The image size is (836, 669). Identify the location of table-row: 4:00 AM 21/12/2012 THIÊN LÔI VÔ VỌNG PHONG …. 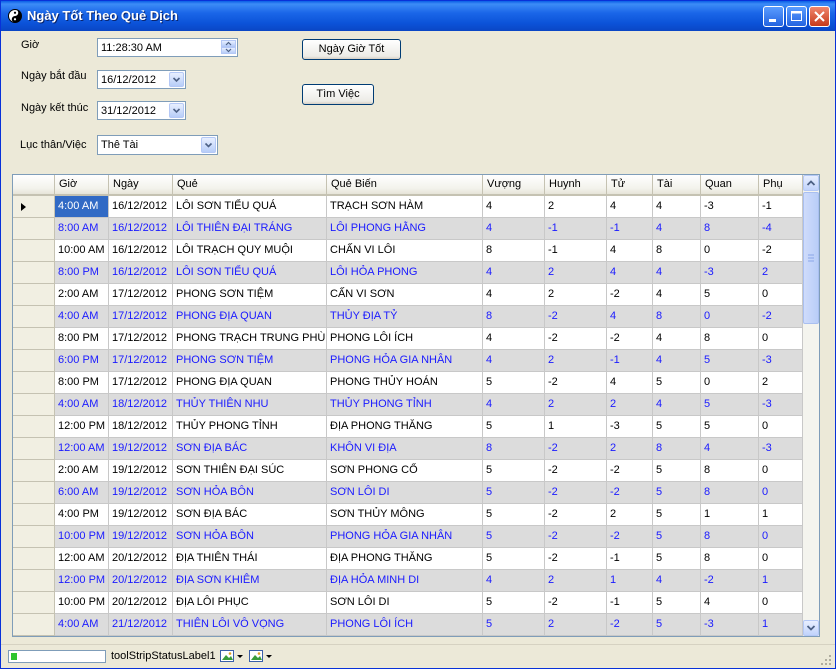
(429, 625).